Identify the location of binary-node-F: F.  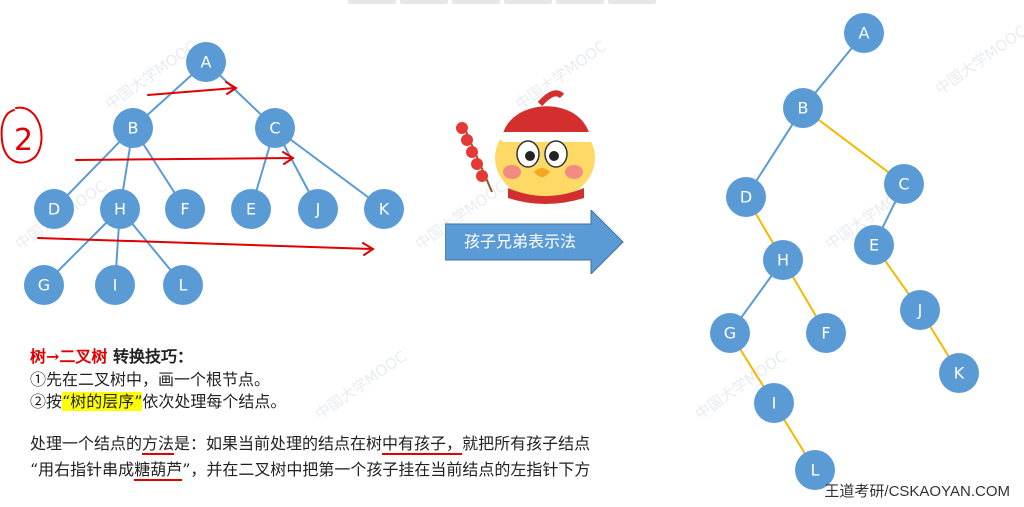
(826, 333).